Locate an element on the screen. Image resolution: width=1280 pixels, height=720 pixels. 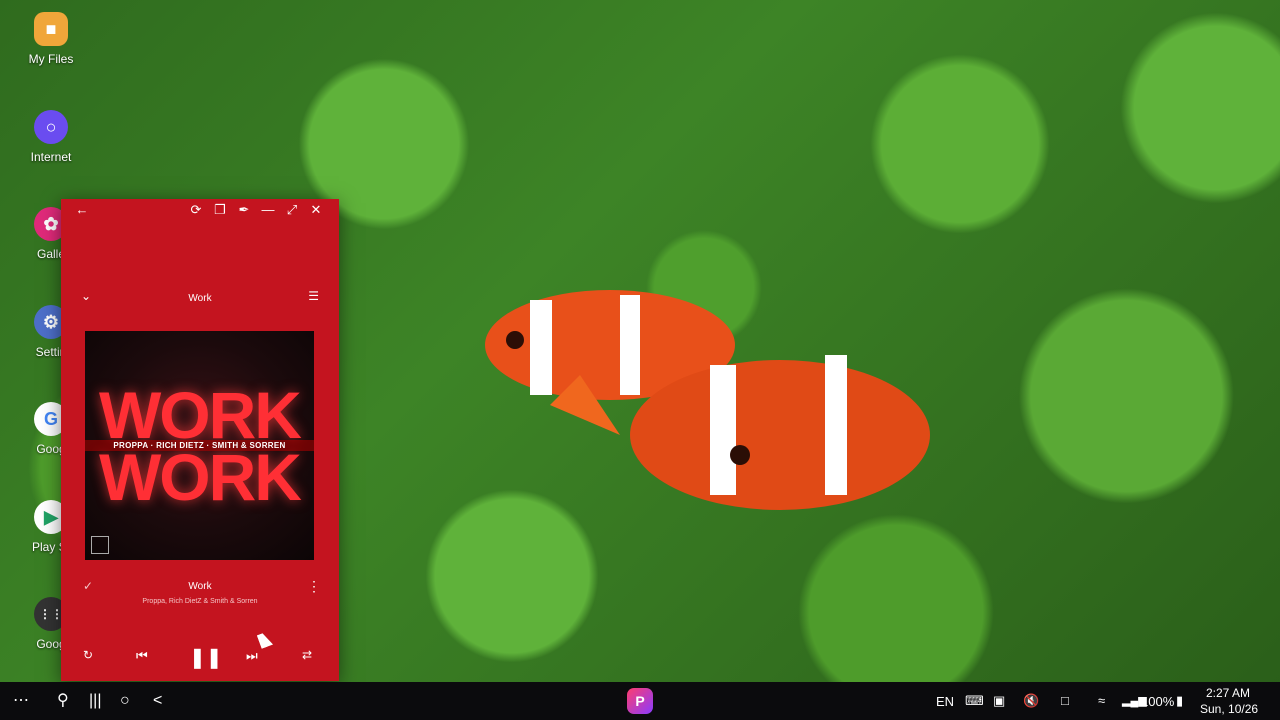
track-artist: Proppa, Rich DietZ & Smith & Sorren is located at coordinates (200, 601).